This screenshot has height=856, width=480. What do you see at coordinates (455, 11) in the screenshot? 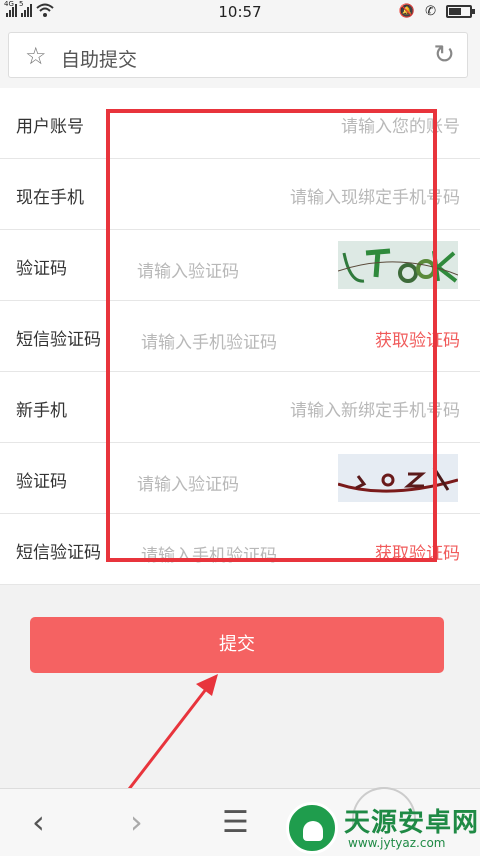
I see `battery-fill` at bounding box center [455, 11].